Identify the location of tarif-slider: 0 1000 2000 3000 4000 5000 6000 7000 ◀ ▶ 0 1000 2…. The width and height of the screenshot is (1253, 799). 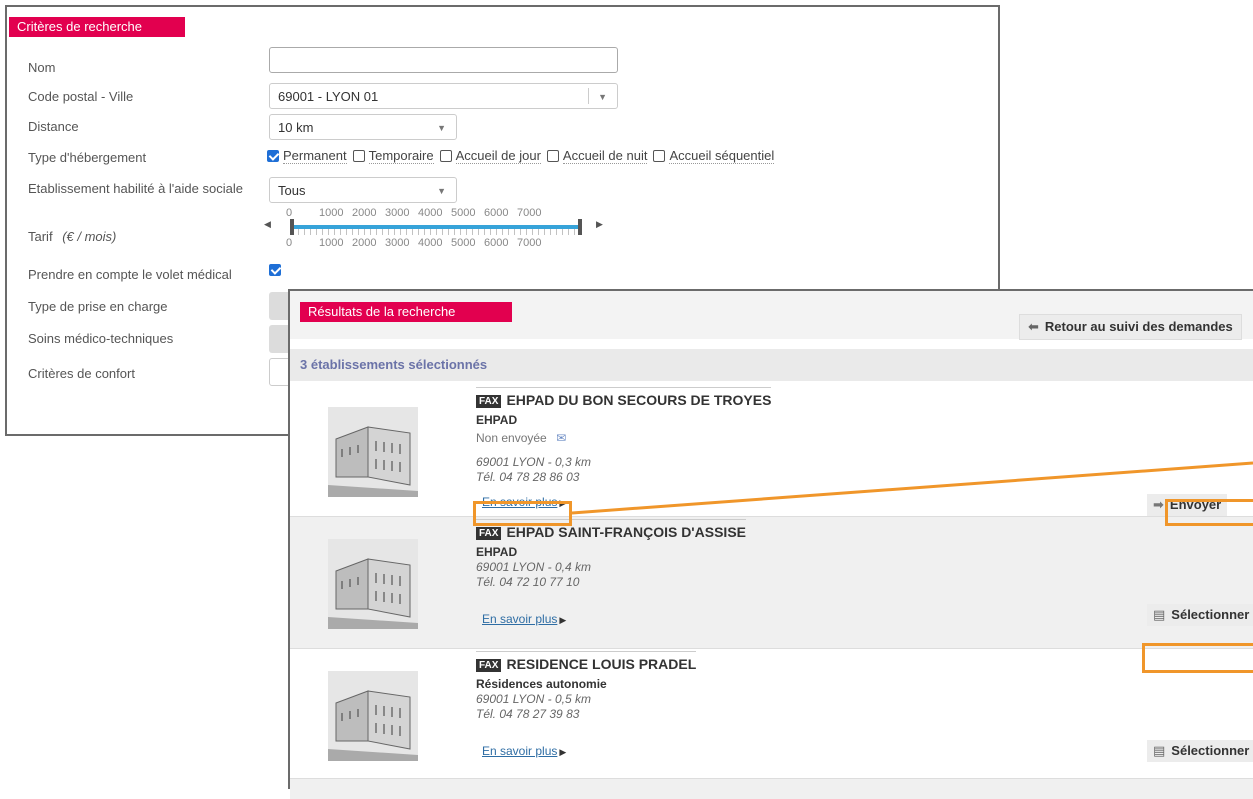
(436, 229).